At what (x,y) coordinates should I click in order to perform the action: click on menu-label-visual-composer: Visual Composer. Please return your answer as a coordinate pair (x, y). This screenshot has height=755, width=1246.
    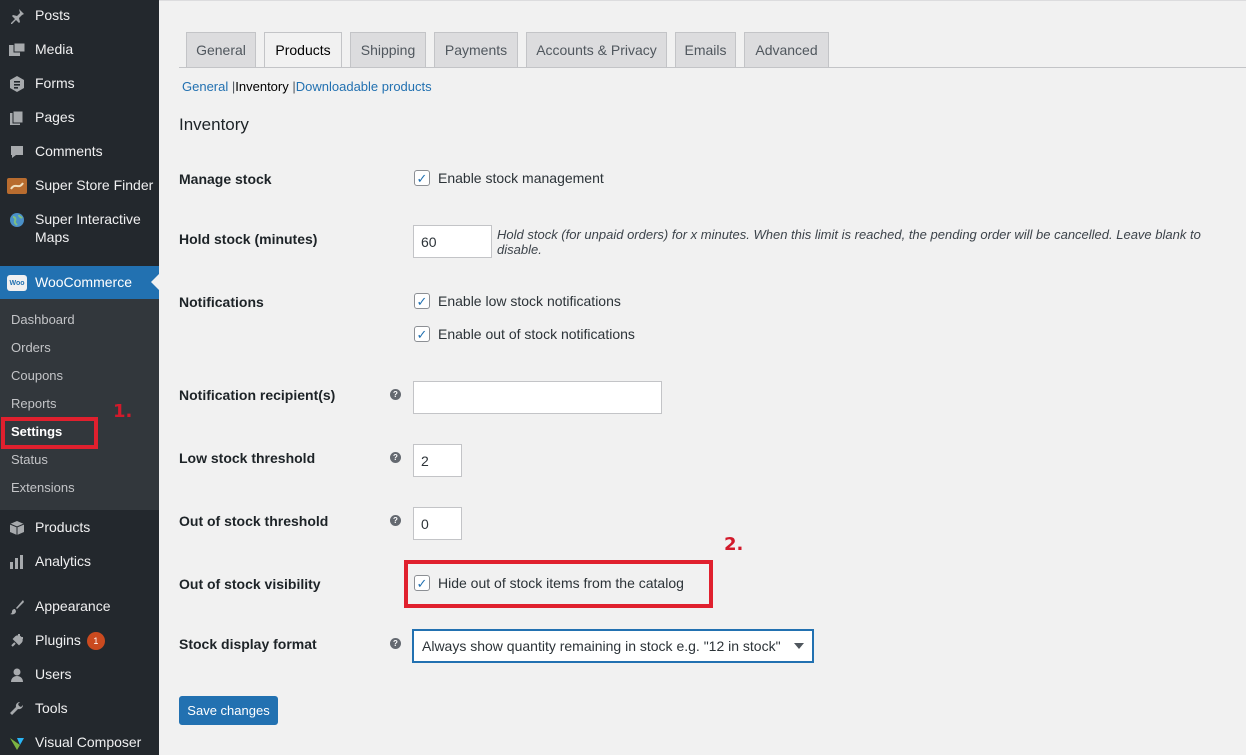
    Looking at the image, I should click on (88, 742).